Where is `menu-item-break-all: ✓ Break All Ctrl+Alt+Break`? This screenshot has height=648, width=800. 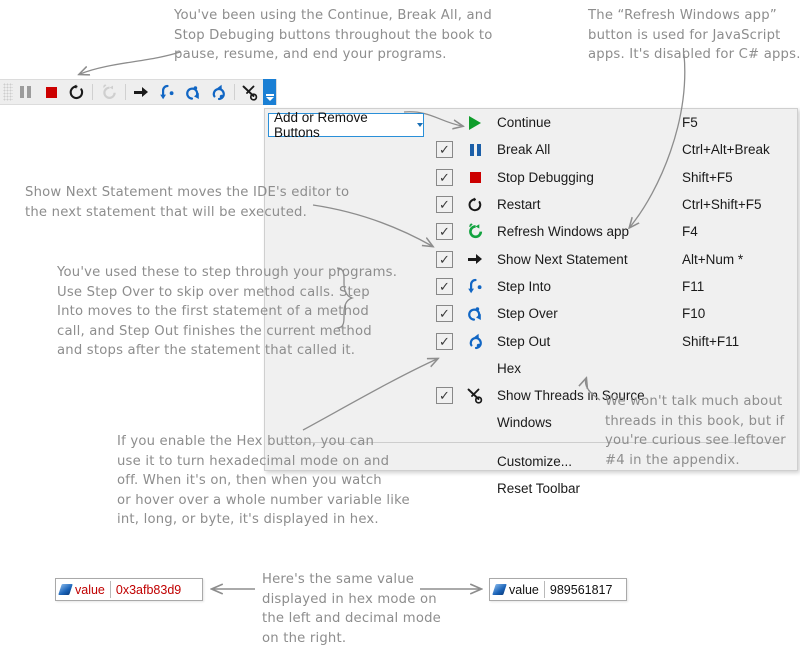 menu-item-break-all: ✓ Break All Ctrl+Alt+Break is located at coordinates (531, 149).